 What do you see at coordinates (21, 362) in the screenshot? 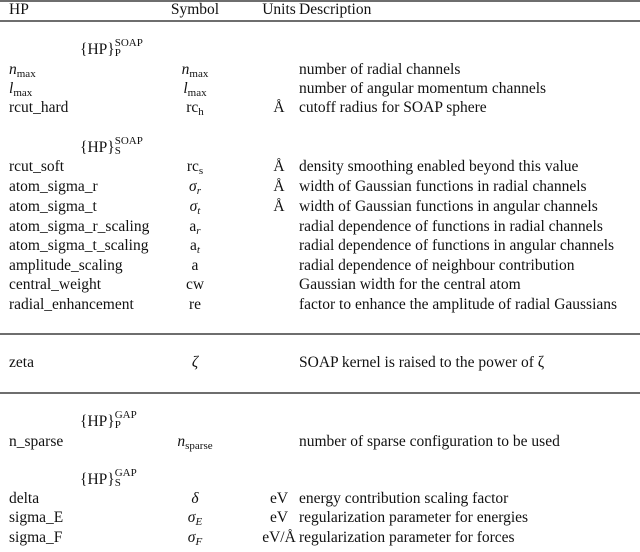
I see `hp-cell: zeta` at bounding box center [21, 362].